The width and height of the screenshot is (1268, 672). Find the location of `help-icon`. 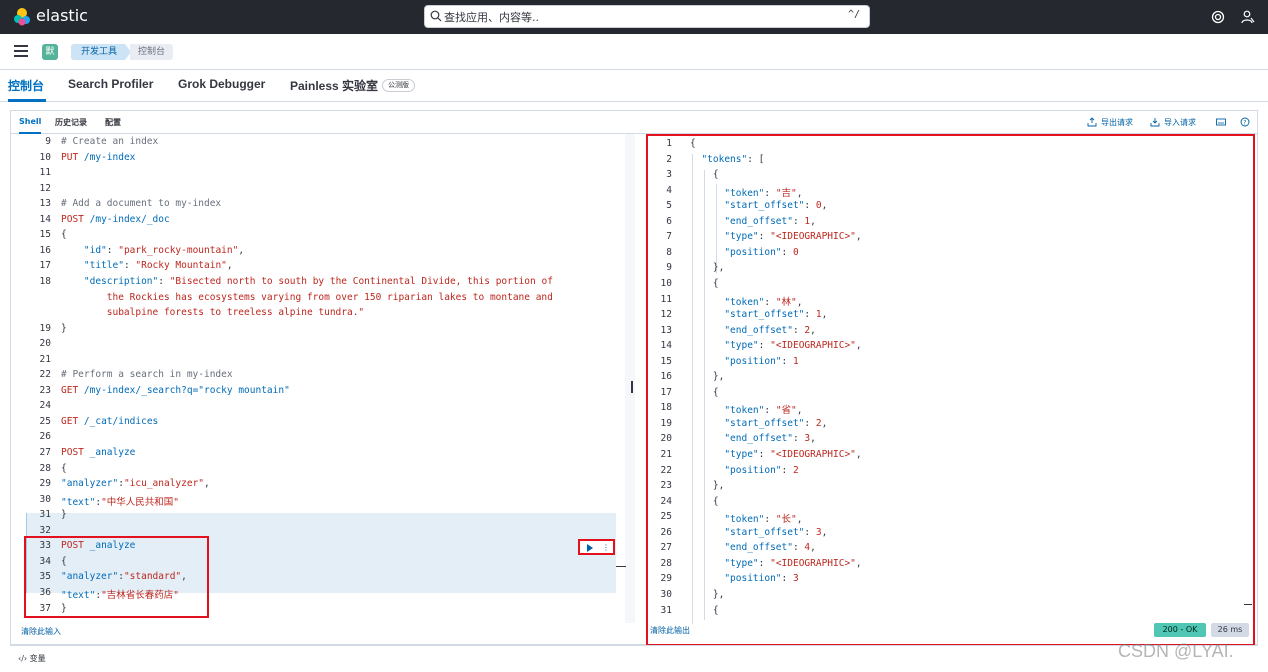

help-icon is located at coordinates (1218, 17).